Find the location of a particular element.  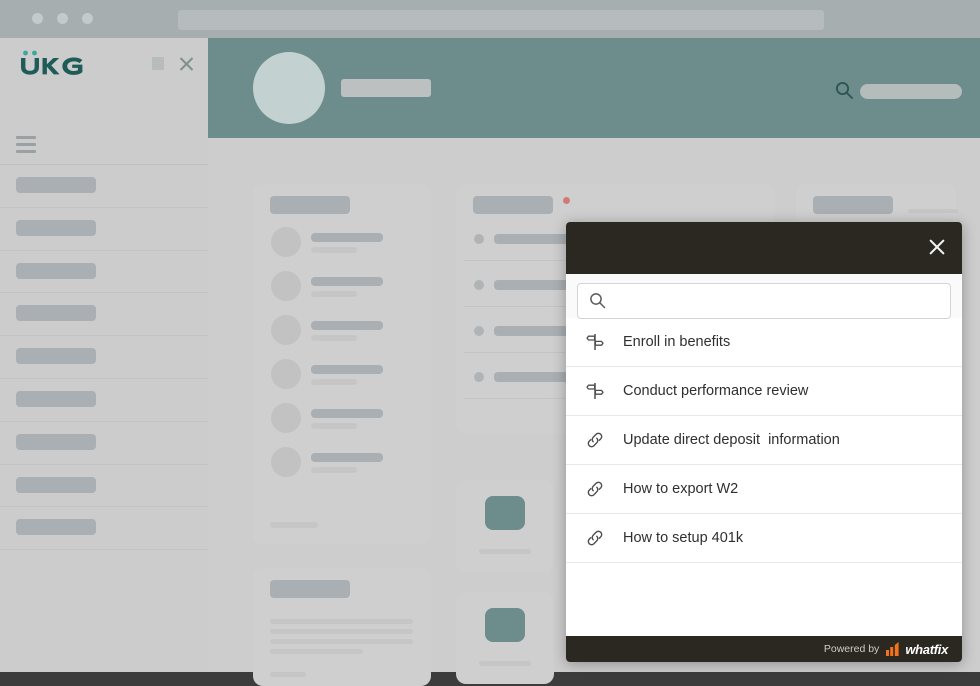

popup-footer: Powered by whatfix is located at coordinates (764, 649).